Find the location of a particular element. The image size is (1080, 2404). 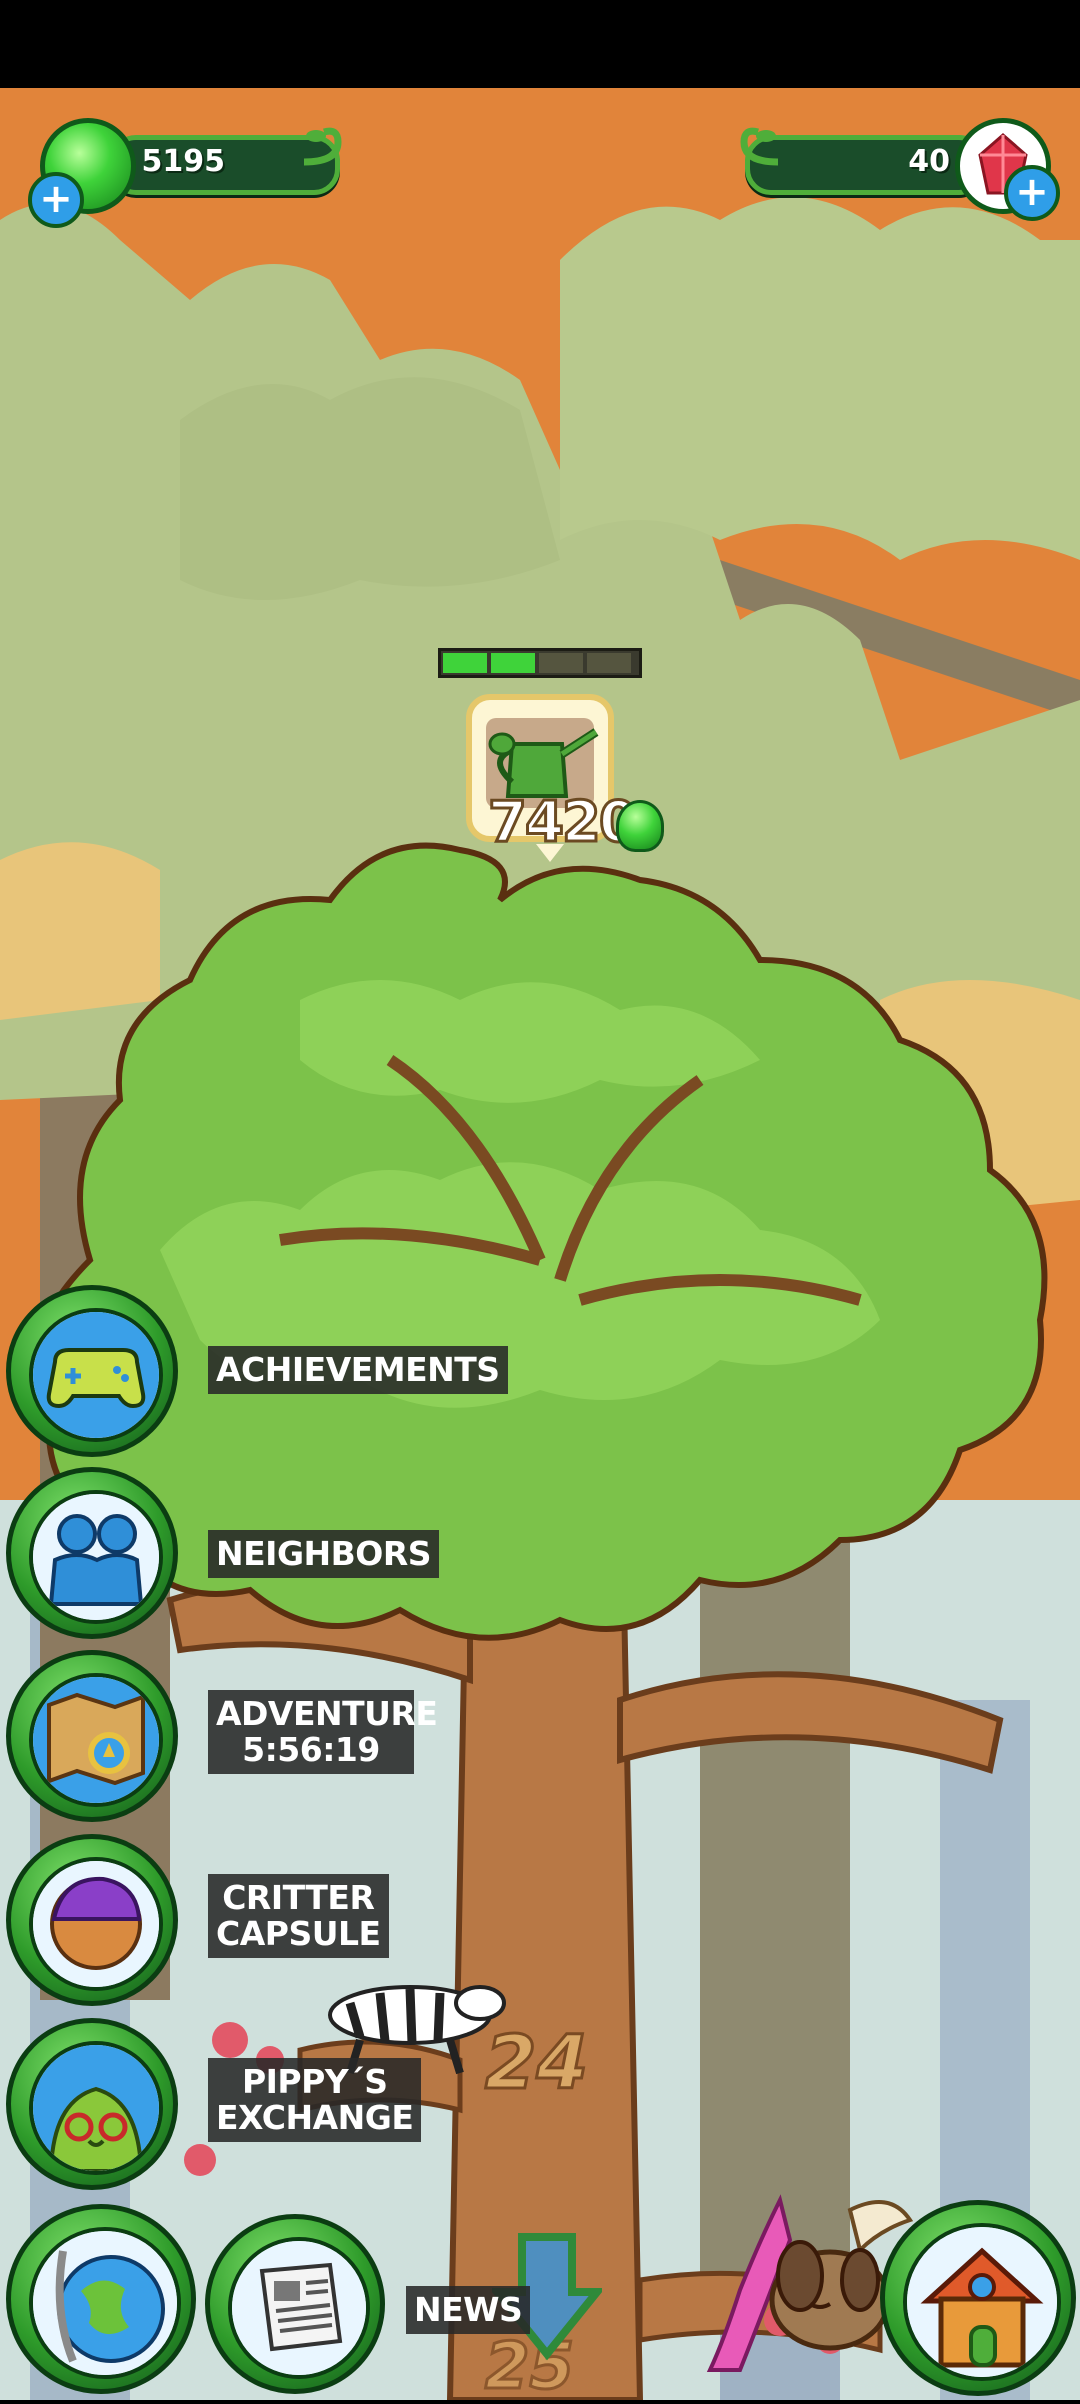

achievements-button is located at coordinates (92, 1371).